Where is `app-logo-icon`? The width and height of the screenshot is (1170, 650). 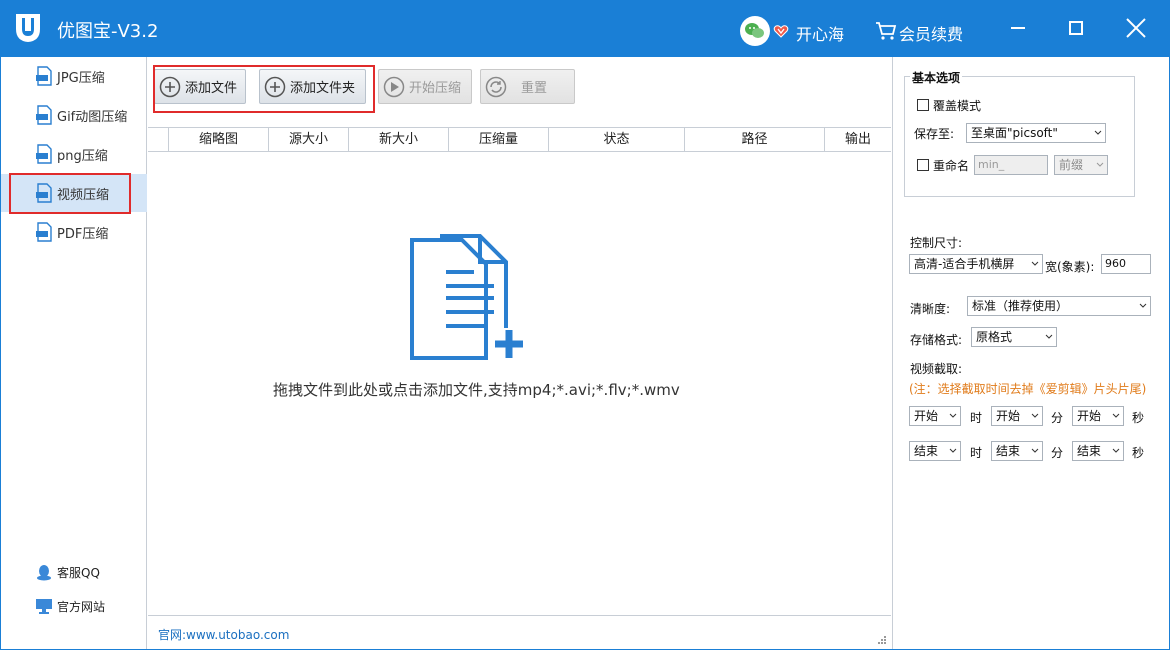 app-logo-icon is located at coordinates (28, 28).